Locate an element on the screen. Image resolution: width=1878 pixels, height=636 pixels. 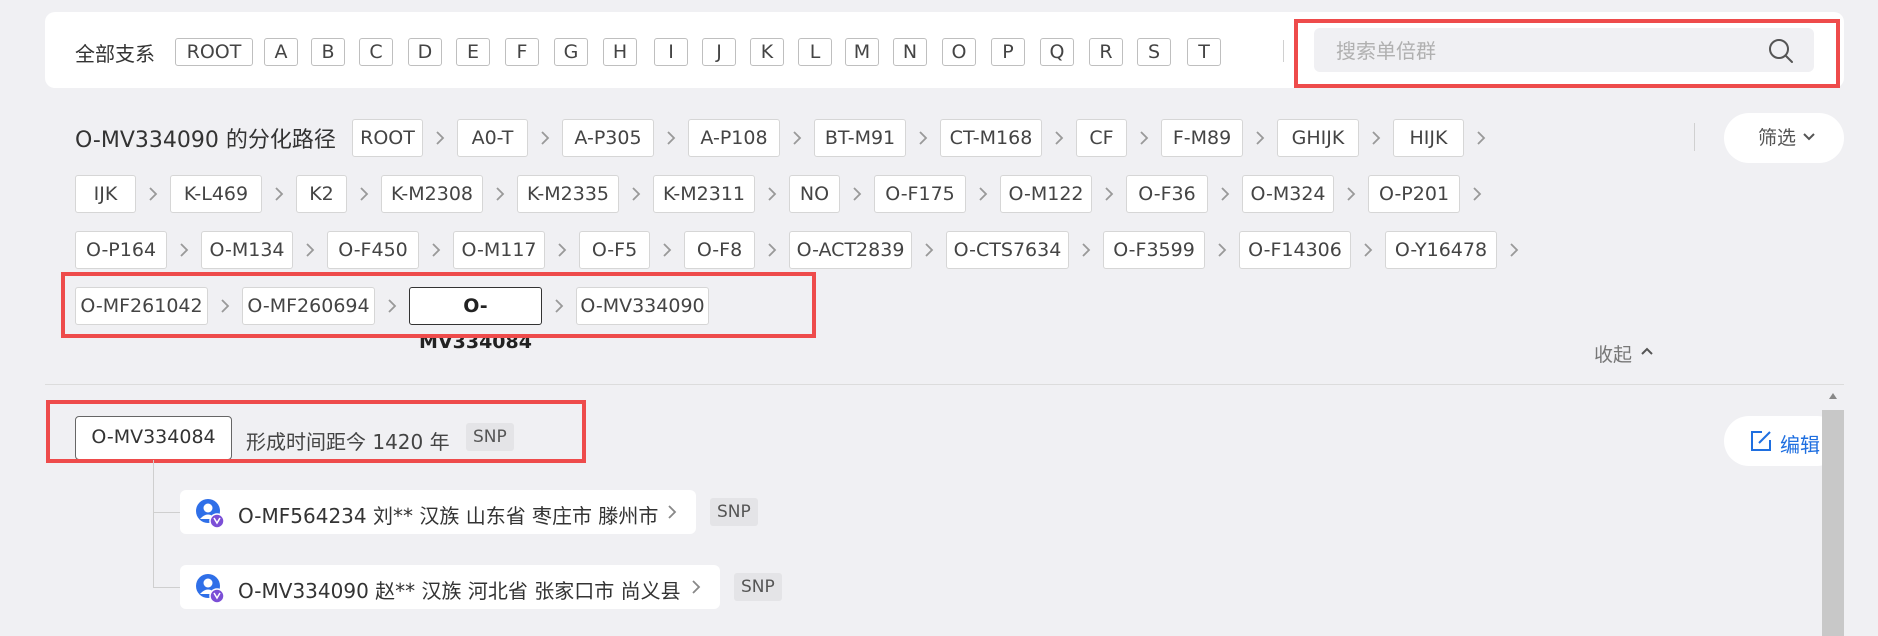
path-node: K-L469 is located at coordinates (216, 194).